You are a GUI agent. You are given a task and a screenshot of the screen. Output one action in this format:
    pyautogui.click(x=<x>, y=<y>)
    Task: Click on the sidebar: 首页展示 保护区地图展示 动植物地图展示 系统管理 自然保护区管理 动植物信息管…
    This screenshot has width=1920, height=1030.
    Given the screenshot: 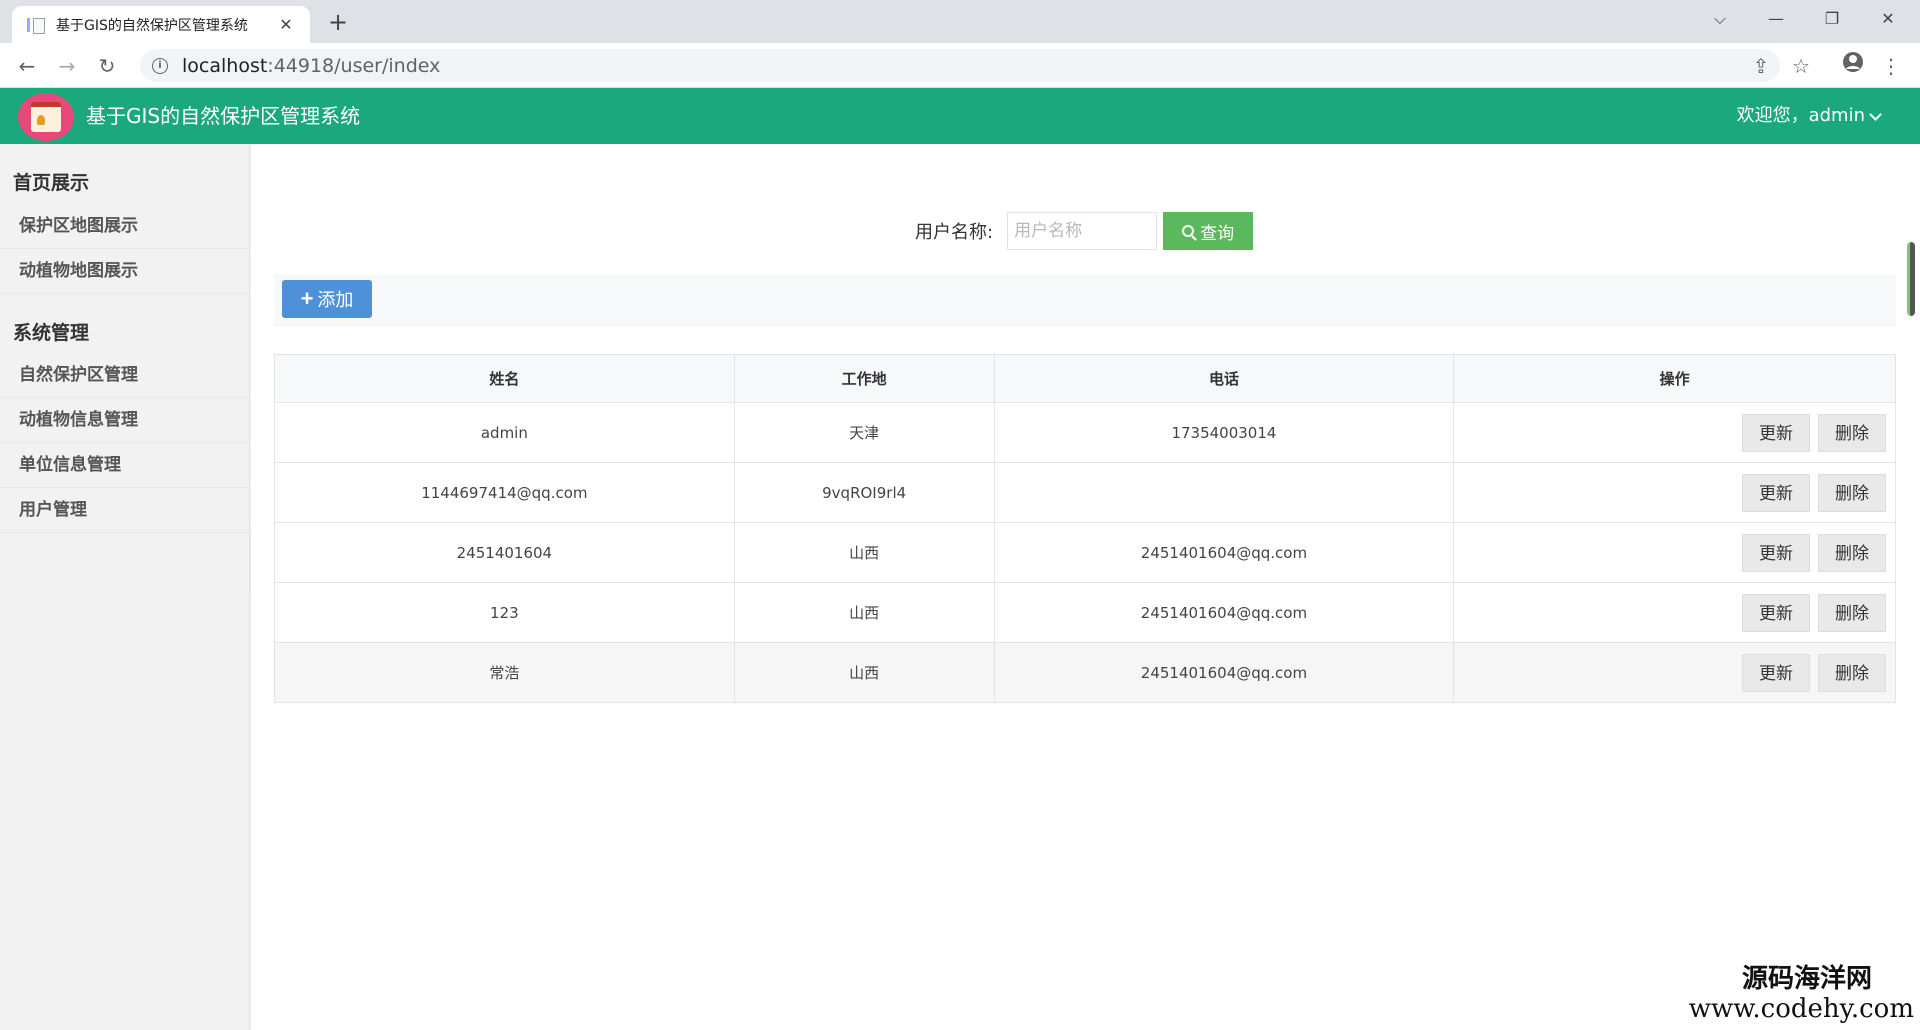 What is the action you would take?
    pyautogui.click(x=125, y=587)
    